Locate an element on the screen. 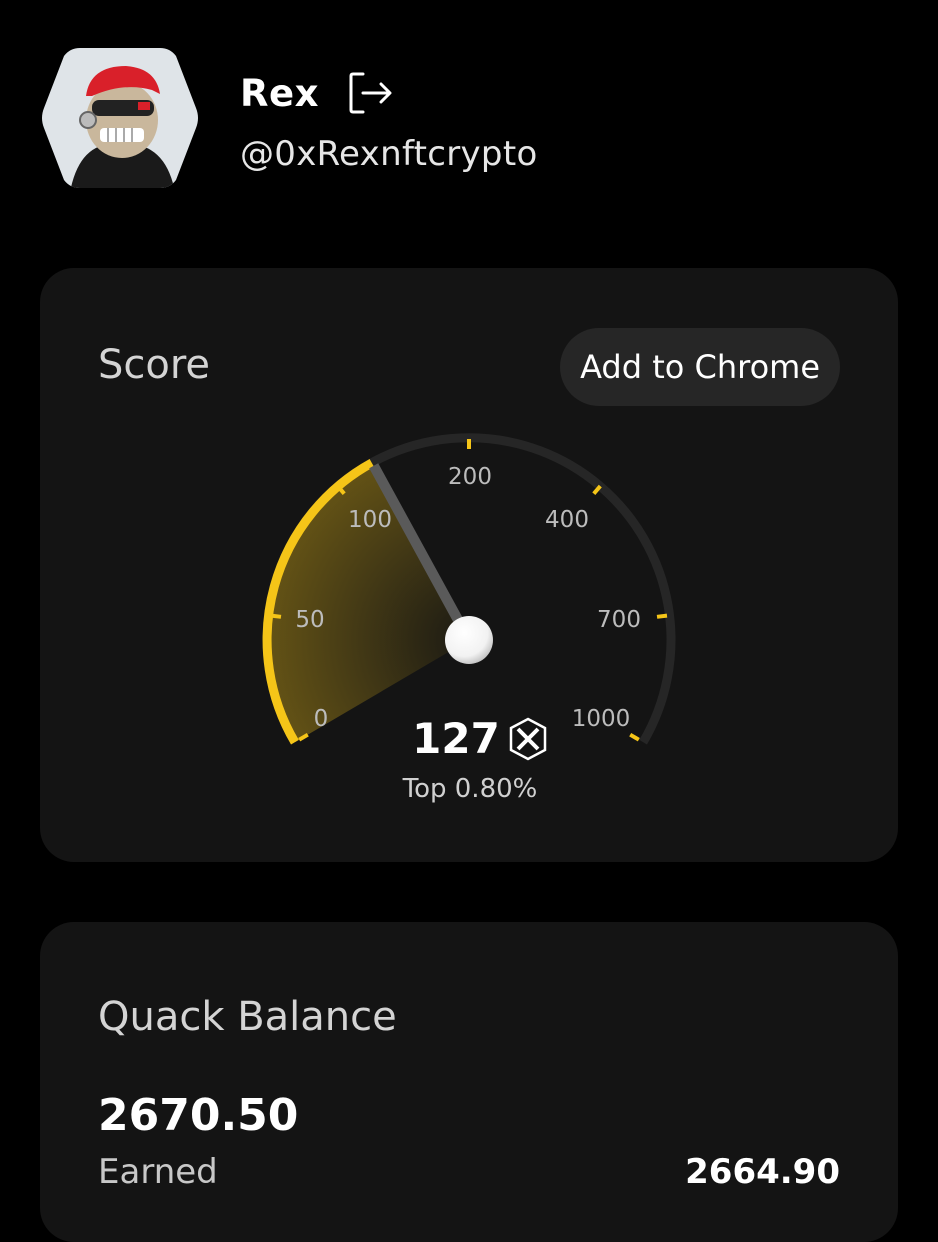 The height and width of the screenshot is (1242, 938). balance-value: 2670.50 is located at coordinates (198, 1115).